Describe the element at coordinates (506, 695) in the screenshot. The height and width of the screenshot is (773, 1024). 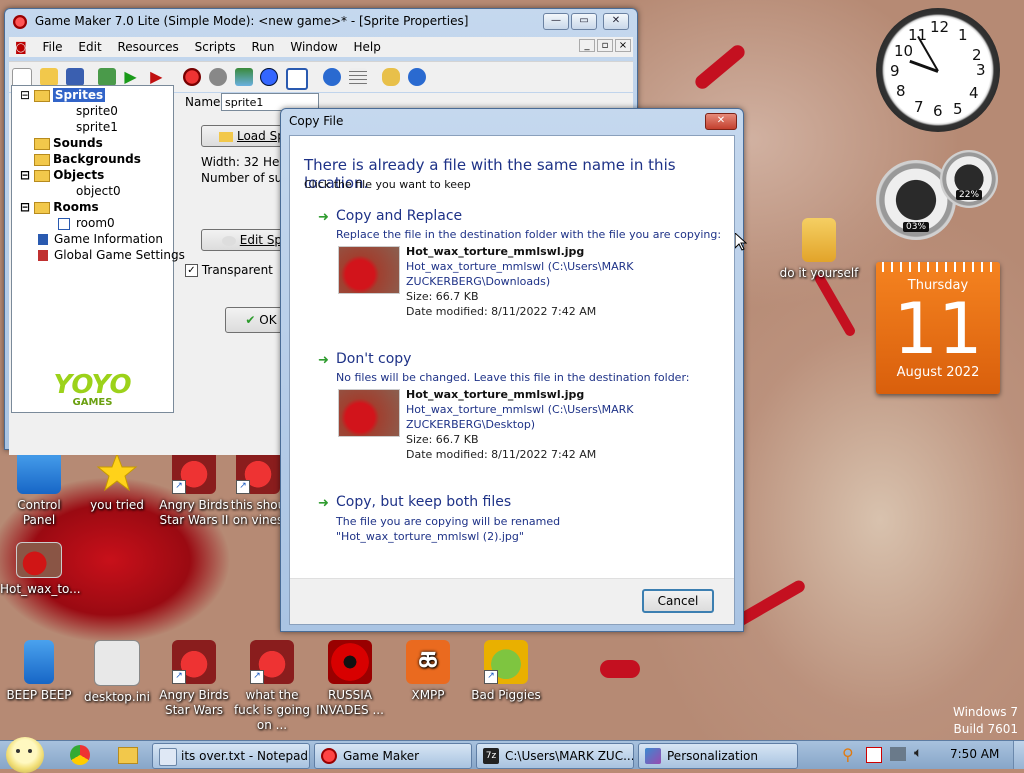
I see `desktop-icon-label: Bad Piggies` at that location.